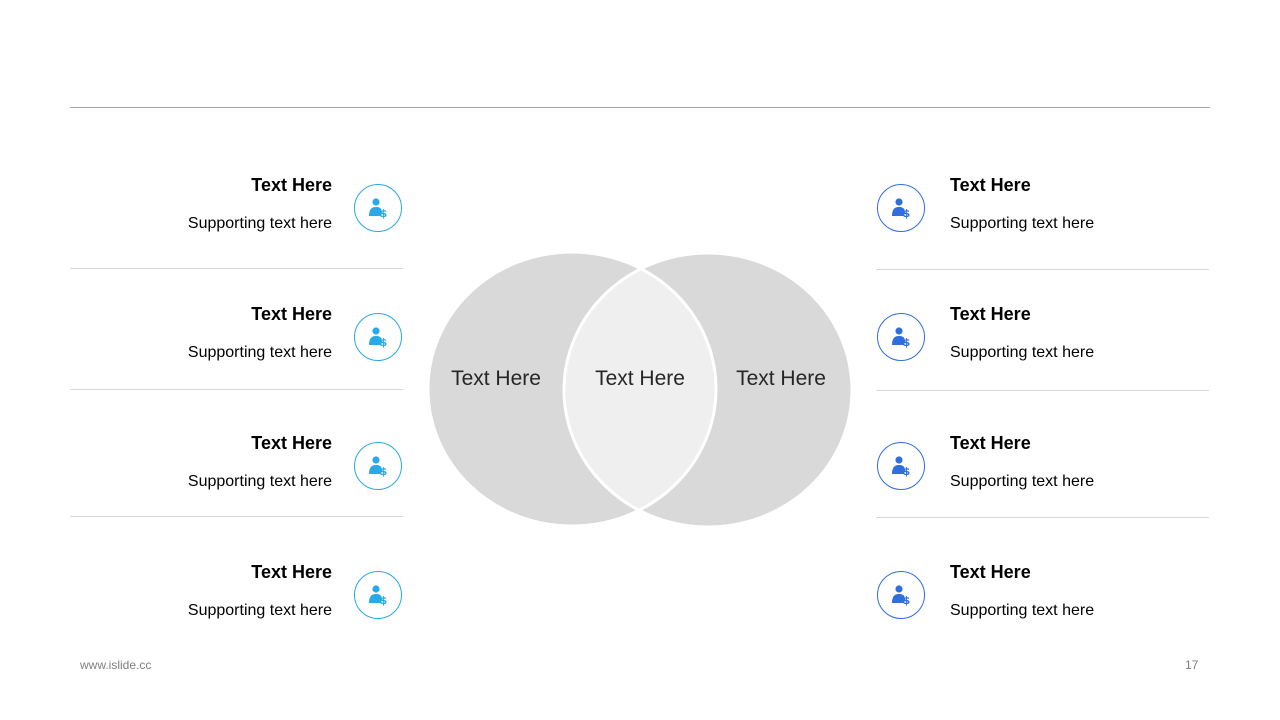  What do you see at coordinates (252, 462) in the screenshot?
I see `left-item-3: Text Here Supporting text here` at bounding box center [252, 462].